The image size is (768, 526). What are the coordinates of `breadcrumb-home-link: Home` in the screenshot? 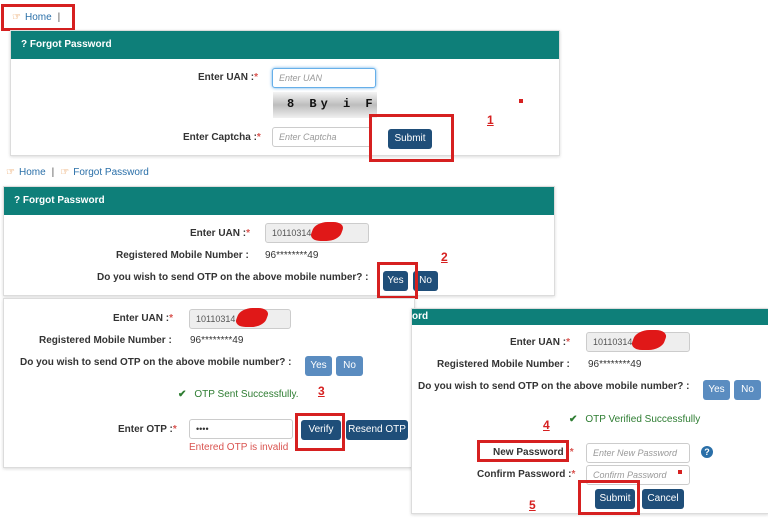 It's located at (32, 172).